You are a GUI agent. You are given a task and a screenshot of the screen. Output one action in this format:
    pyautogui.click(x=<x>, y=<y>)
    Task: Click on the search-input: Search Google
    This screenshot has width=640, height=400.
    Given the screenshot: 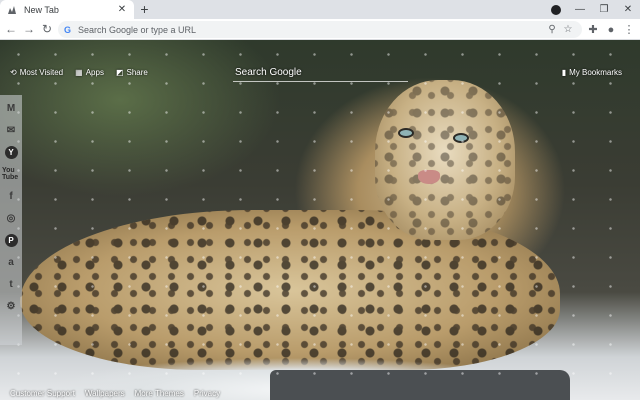 What is the action you would take?
    pyautogui.click(x=320, y=73)
    